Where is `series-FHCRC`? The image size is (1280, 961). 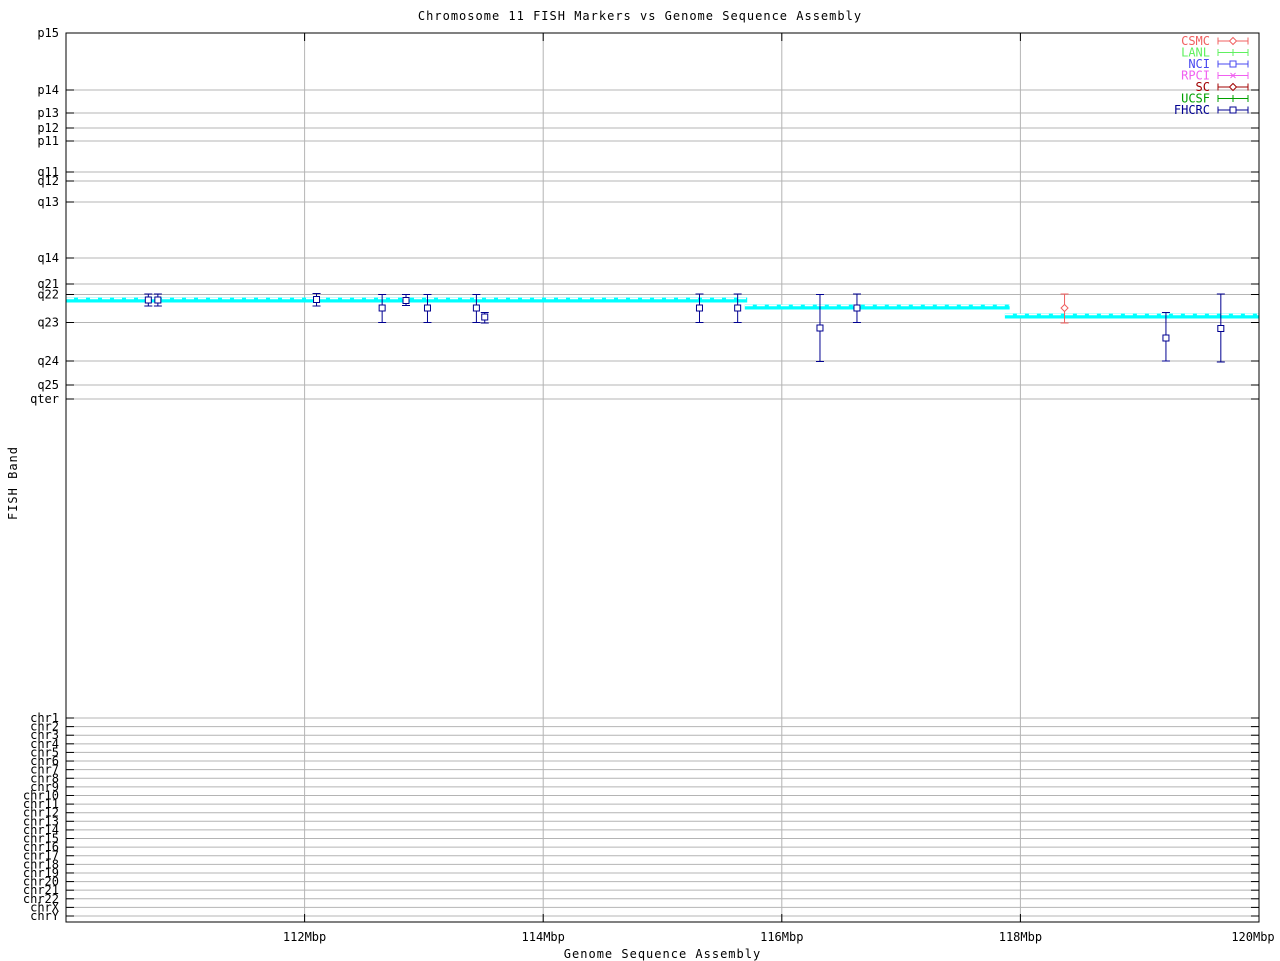
series-FHCRC is located at coordinates (684, 328).